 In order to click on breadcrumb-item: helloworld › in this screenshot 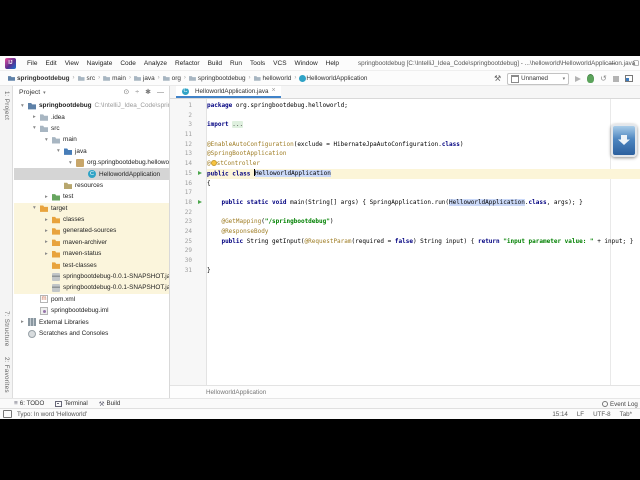, I will do `click(276, 78)`.